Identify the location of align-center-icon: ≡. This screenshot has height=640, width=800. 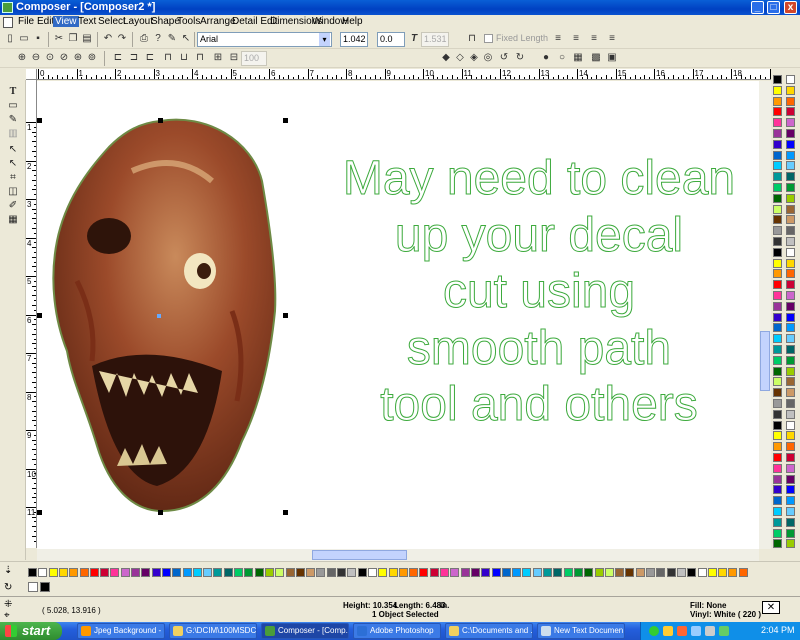
(576, 39).